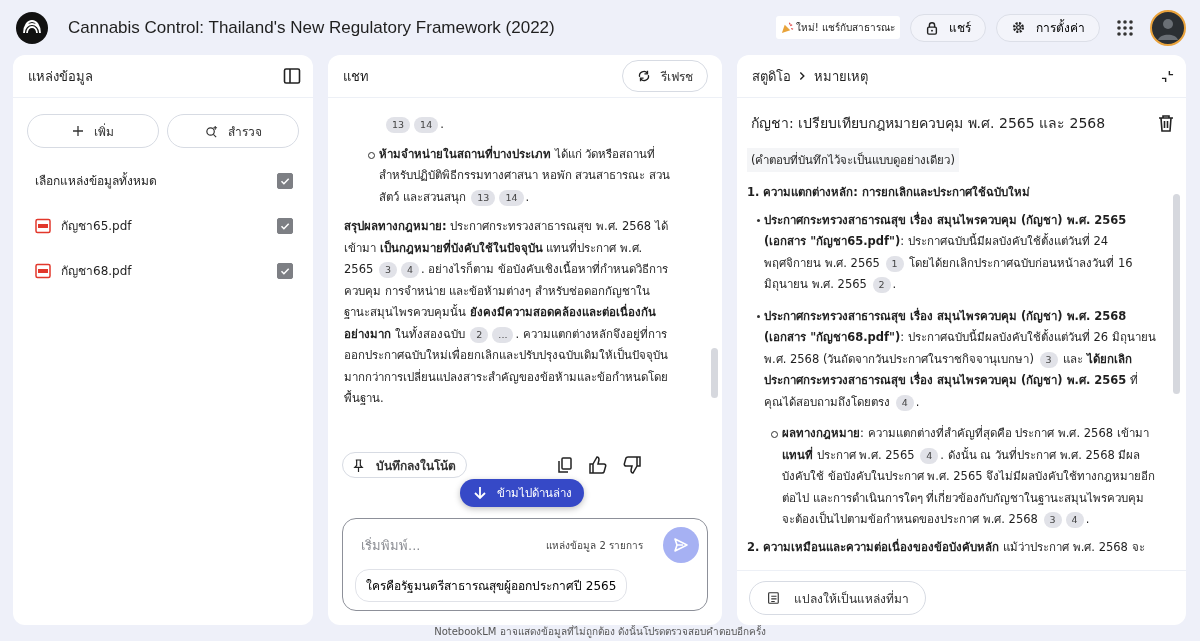 The width and height of the screenshot is (1200, 641). What do you see at coordinates (853, 160) in the screenshot?
I see `read-only-notice: (คำตอบที่บันทึกไว้จะเป็นแบบดูอย่างเดียว)` at bounding box center [853, 160].